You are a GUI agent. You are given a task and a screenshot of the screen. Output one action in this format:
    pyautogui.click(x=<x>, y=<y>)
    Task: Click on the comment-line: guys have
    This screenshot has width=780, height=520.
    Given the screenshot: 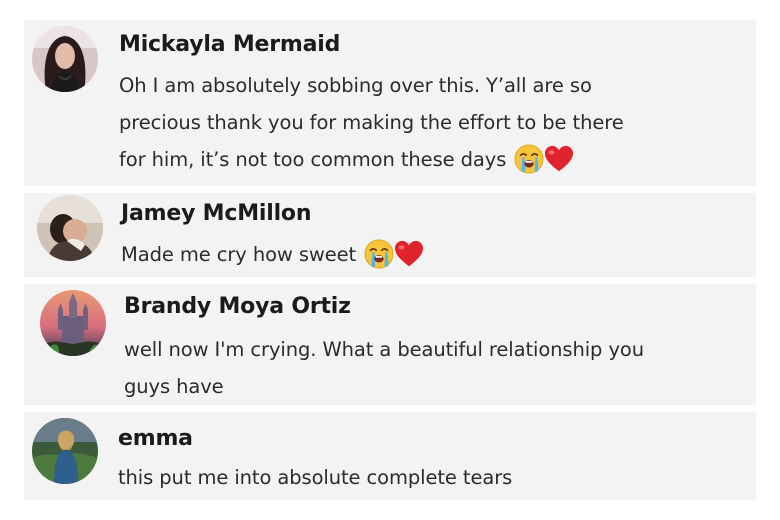 What is the action you would take?
    pyautogui.click(x=174, y=386)
    